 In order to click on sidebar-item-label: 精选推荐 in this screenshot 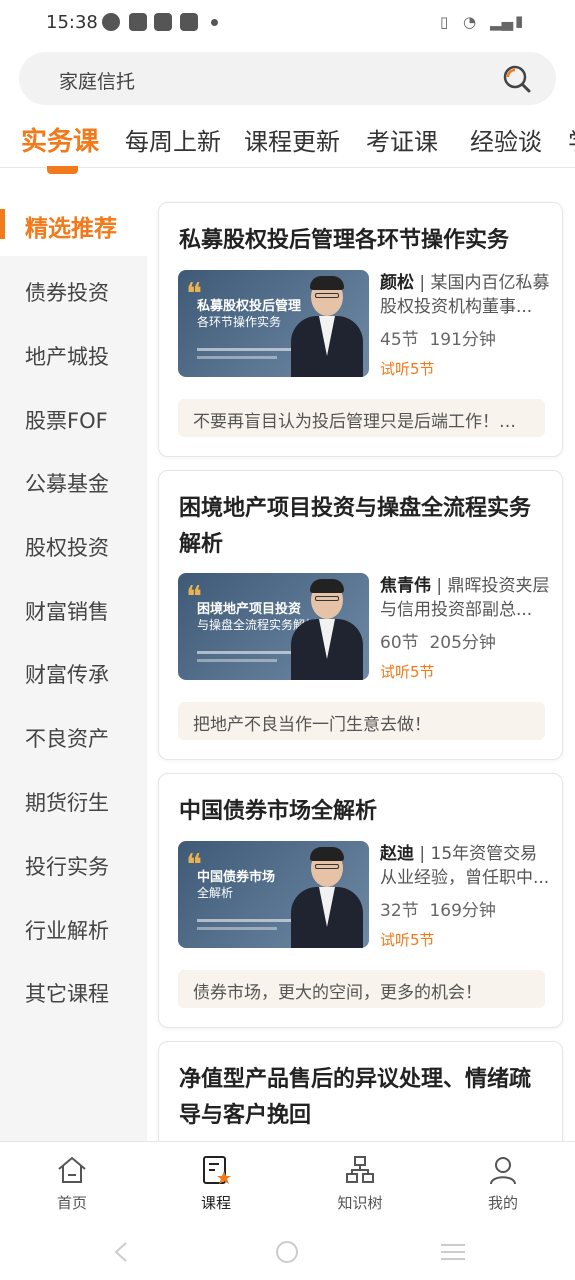, I will do `click(71, 229)`.